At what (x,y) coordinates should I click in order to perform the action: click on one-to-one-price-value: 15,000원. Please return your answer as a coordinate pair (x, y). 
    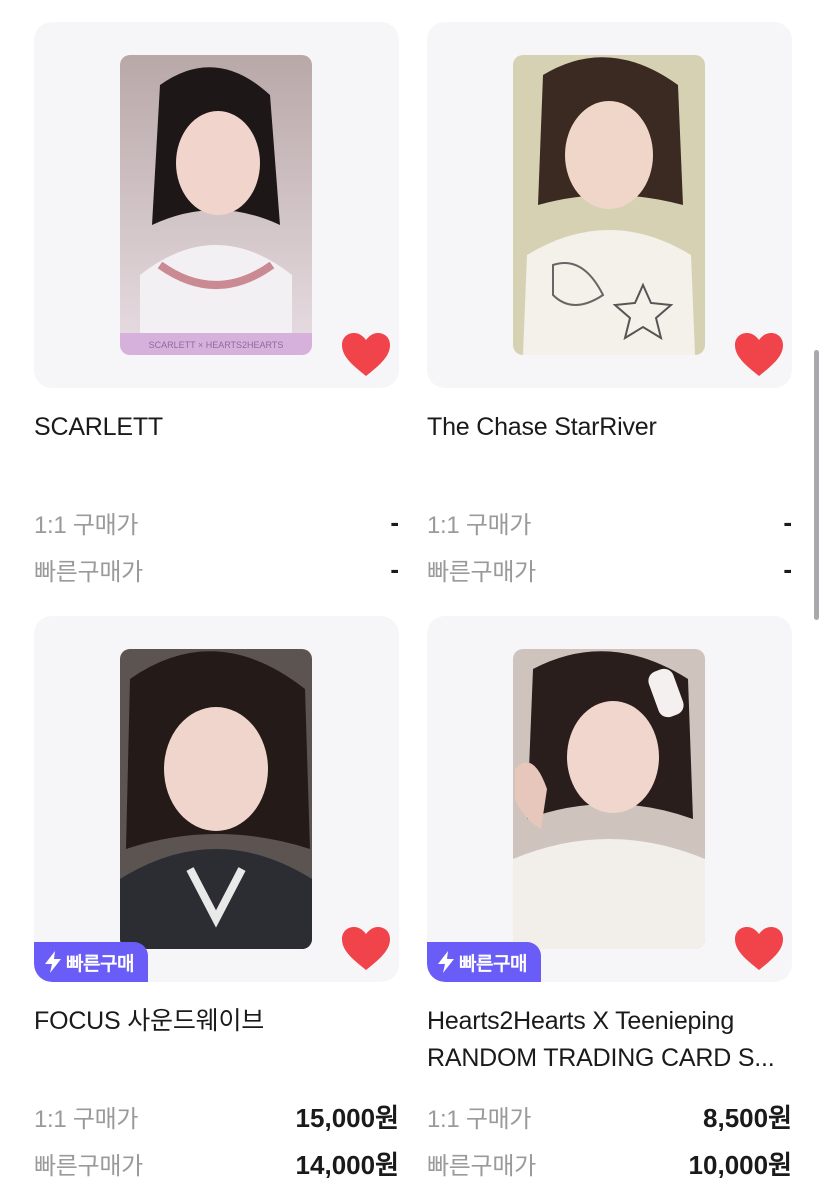
    Looking at the image, I should click on (347, 1118).